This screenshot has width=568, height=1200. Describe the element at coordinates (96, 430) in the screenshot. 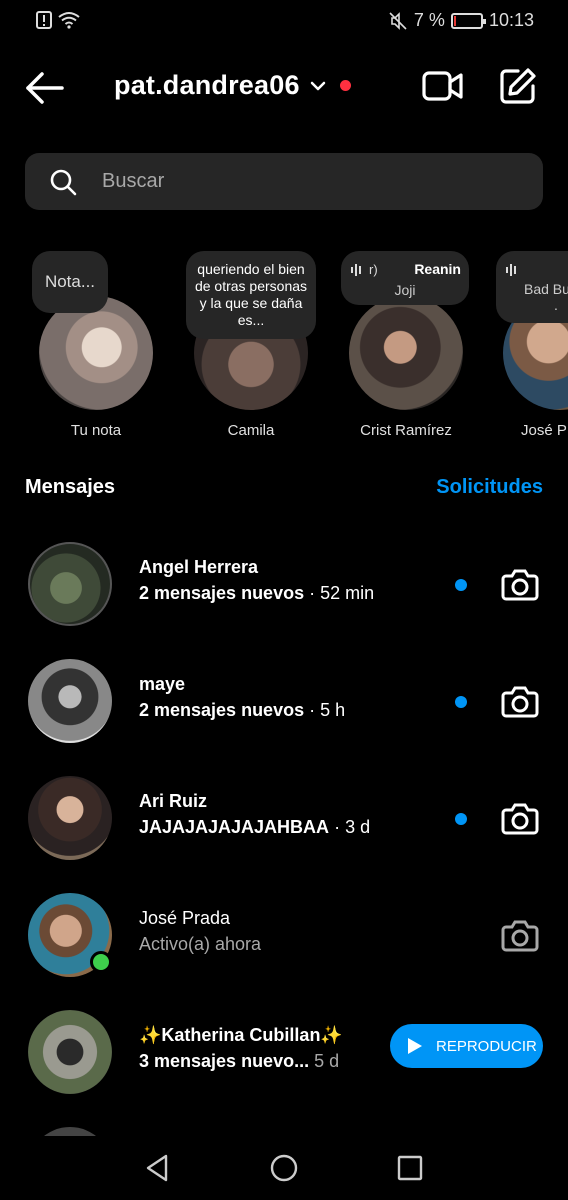

I see `note-label: Tu nota` at that location.